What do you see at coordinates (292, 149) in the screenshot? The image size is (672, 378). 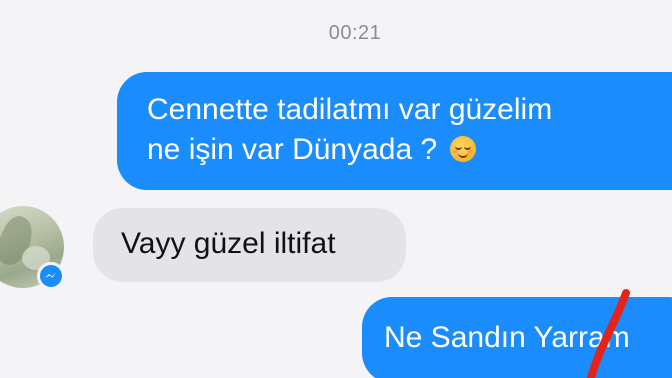 I see `message-text-line-2-text: ne işin var Dünyada ?` at bounding box center [292, 149].